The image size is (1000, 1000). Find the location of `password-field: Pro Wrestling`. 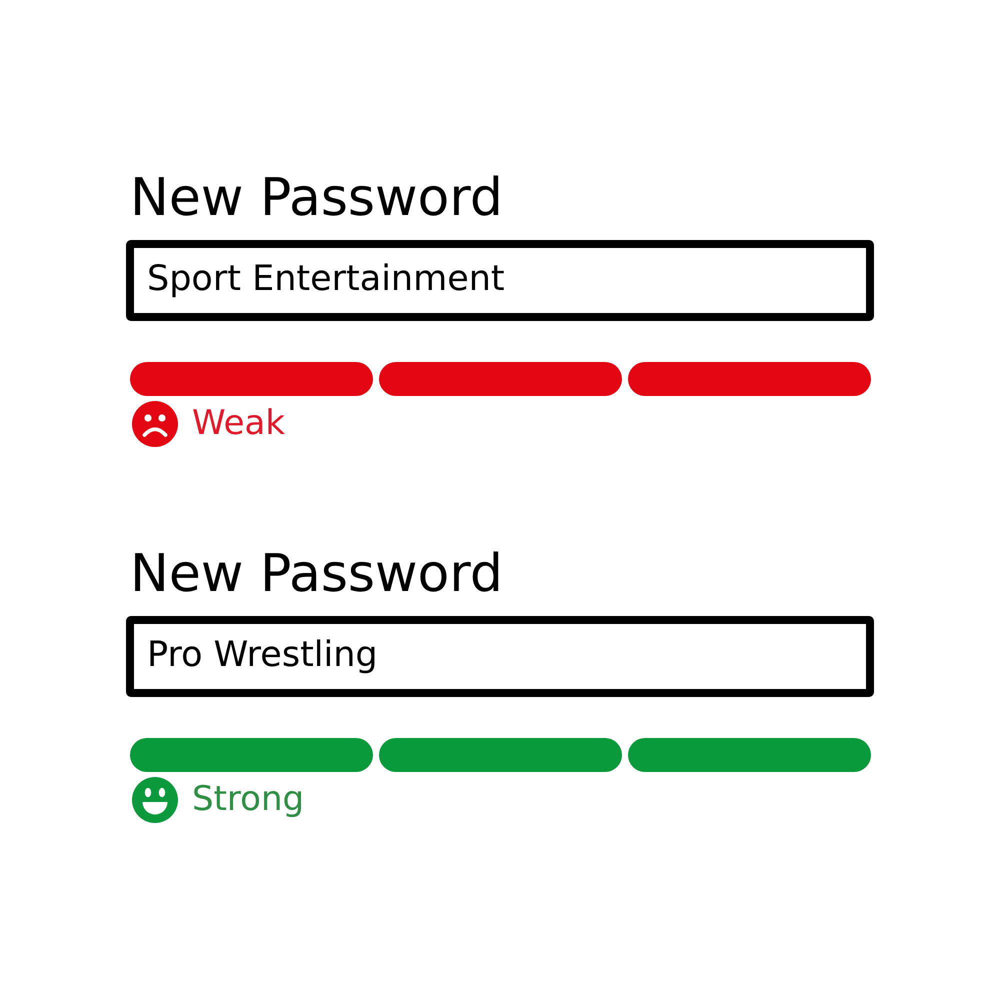

password-field: Pro Wrestling is located at coordinates (500, 656).